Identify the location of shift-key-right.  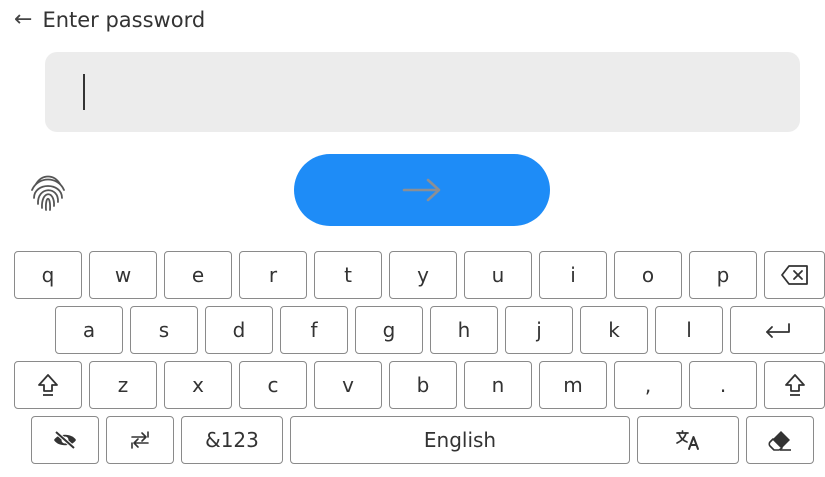
(794, 385).